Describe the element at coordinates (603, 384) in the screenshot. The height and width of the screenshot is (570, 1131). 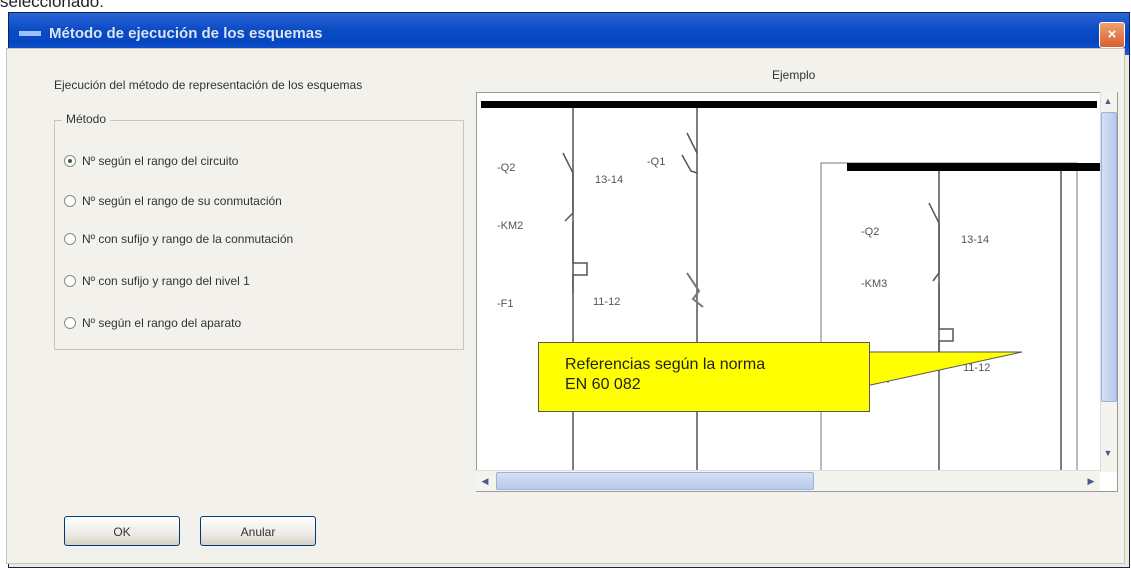
I see `callout-line-2: EN 60 082` at that location.